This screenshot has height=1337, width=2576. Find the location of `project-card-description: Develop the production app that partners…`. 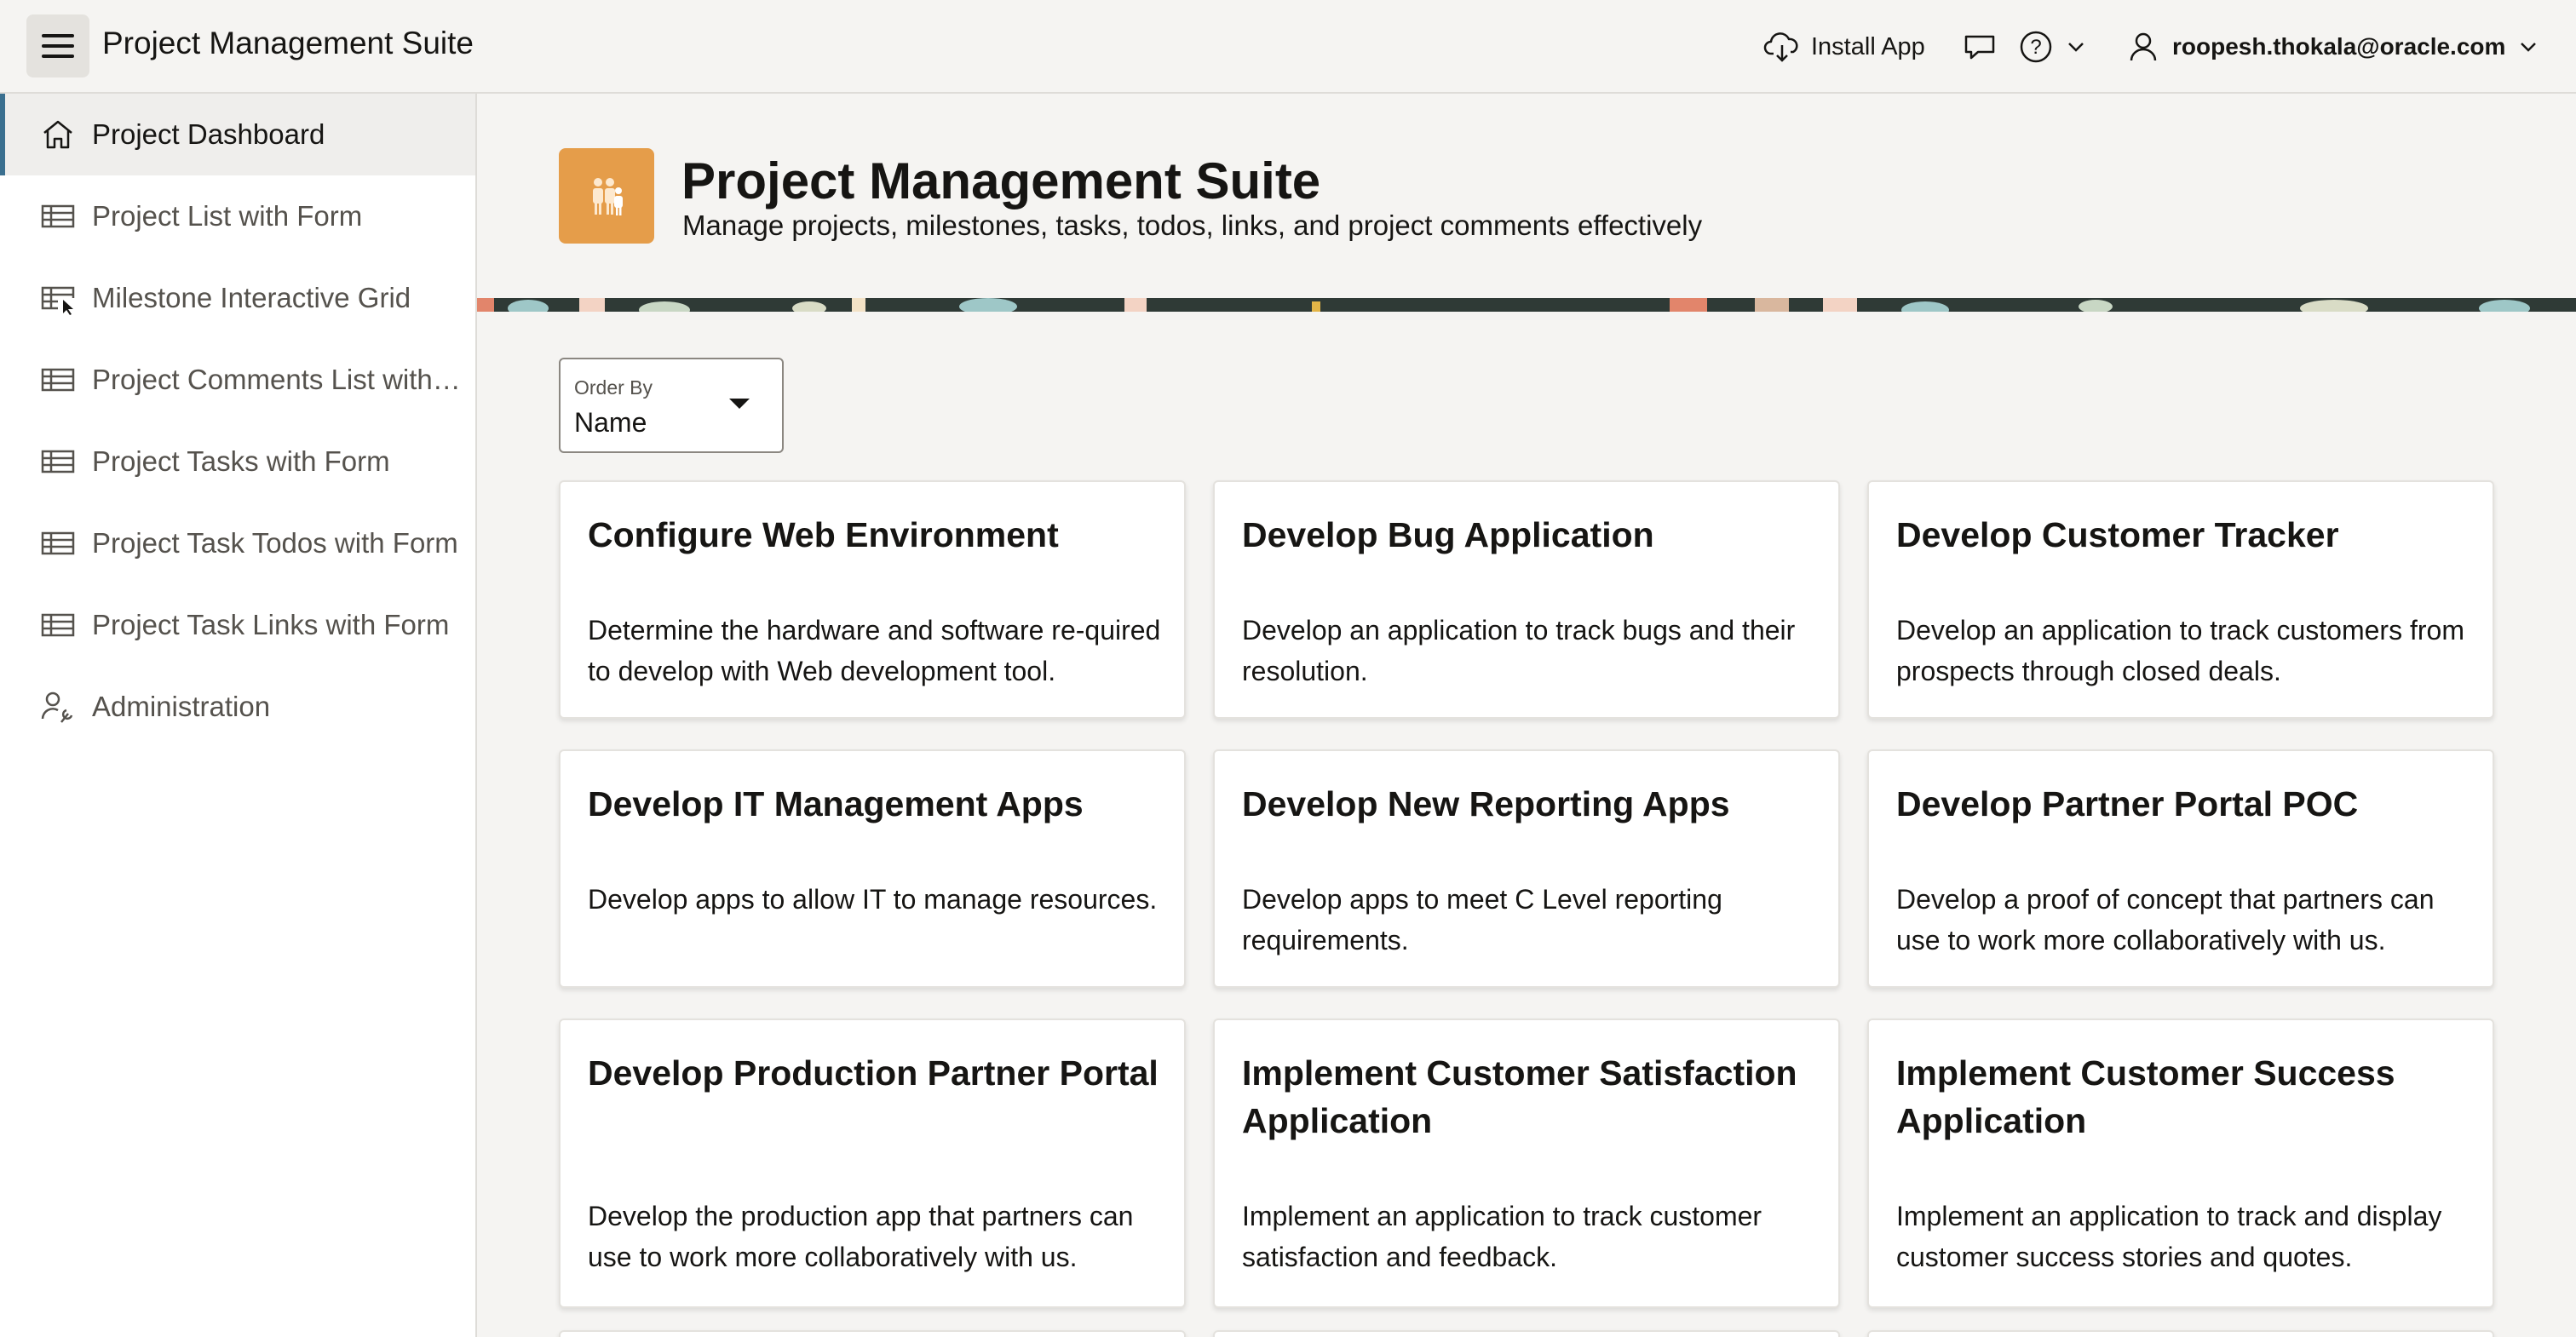

project-card-description: Develop the production app that partners… is located at coordinates (861, 1236).